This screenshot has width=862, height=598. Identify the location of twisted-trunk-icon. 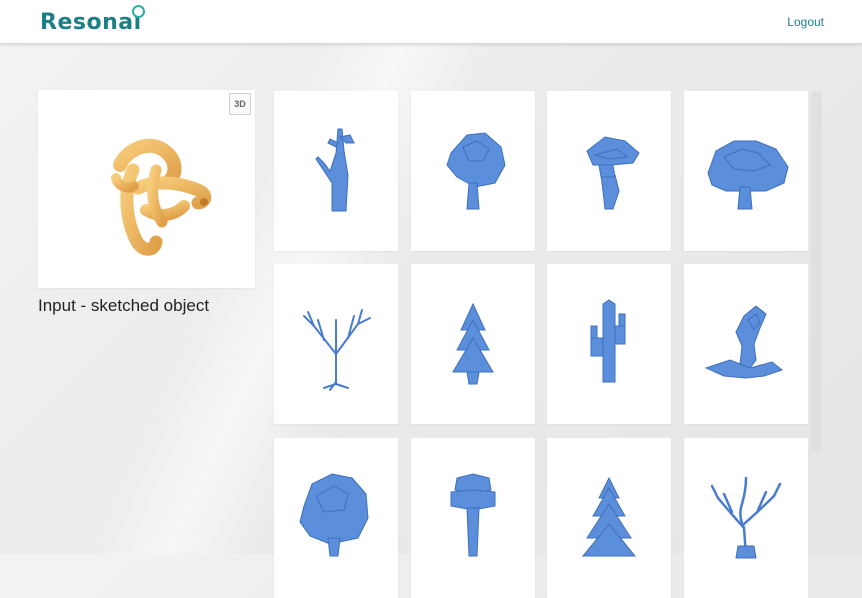
(744, 342).